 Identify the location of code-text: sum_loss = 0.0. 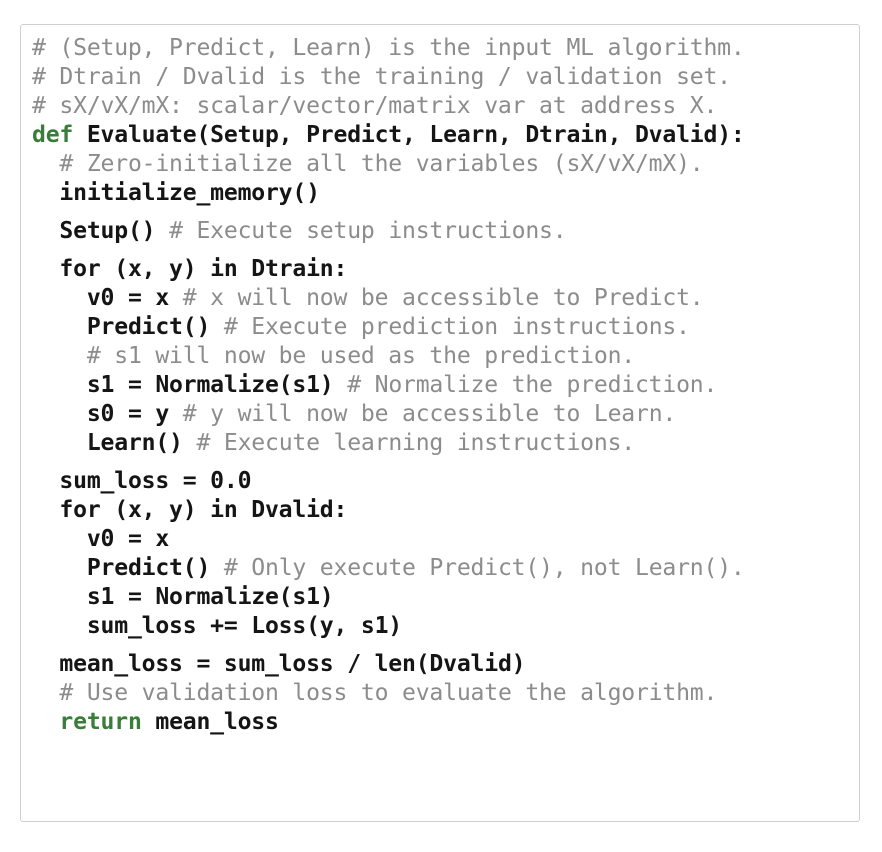
(155, 481).